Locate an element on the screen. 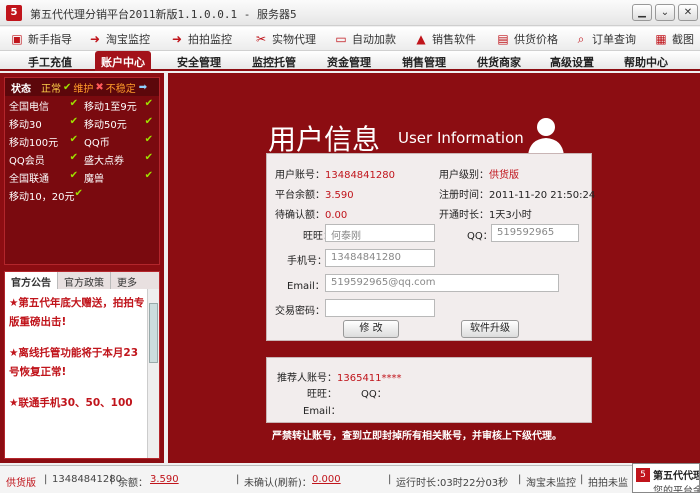 The image size is (700, 493). toolbar-screenshot-button: ▦ 截图 is located at coordinates (674, 39).